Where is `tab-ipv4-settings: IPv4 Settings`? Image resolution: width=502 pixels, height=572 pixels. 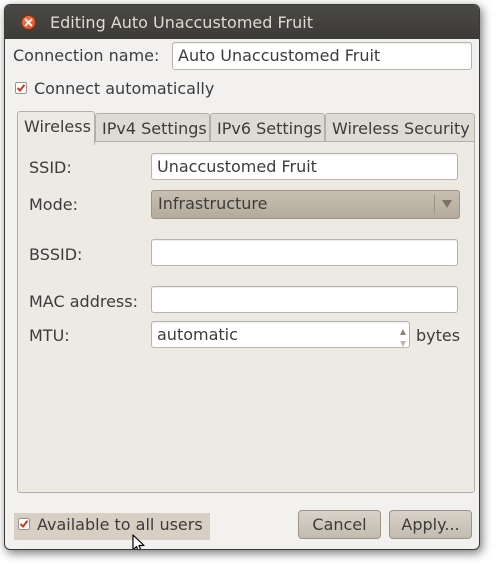 tab-ipv4-settings: IPv4 Settings is located at coordinates (152, 128).